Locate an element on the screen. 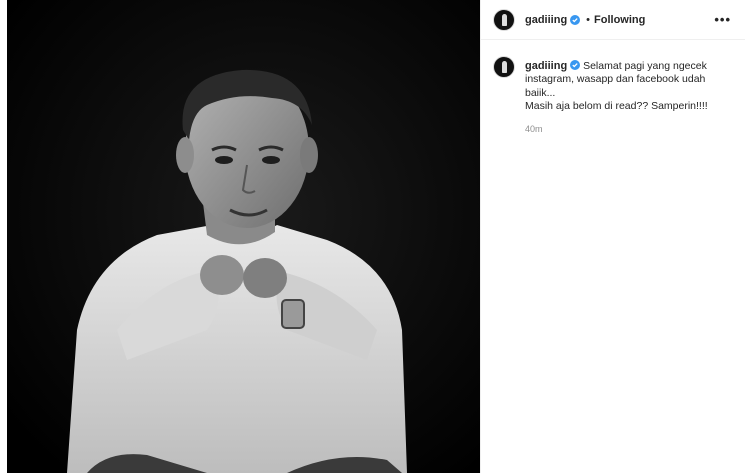 The image size is (745, 473). more-options-icon: ••• is located at coordinates (722, 19).